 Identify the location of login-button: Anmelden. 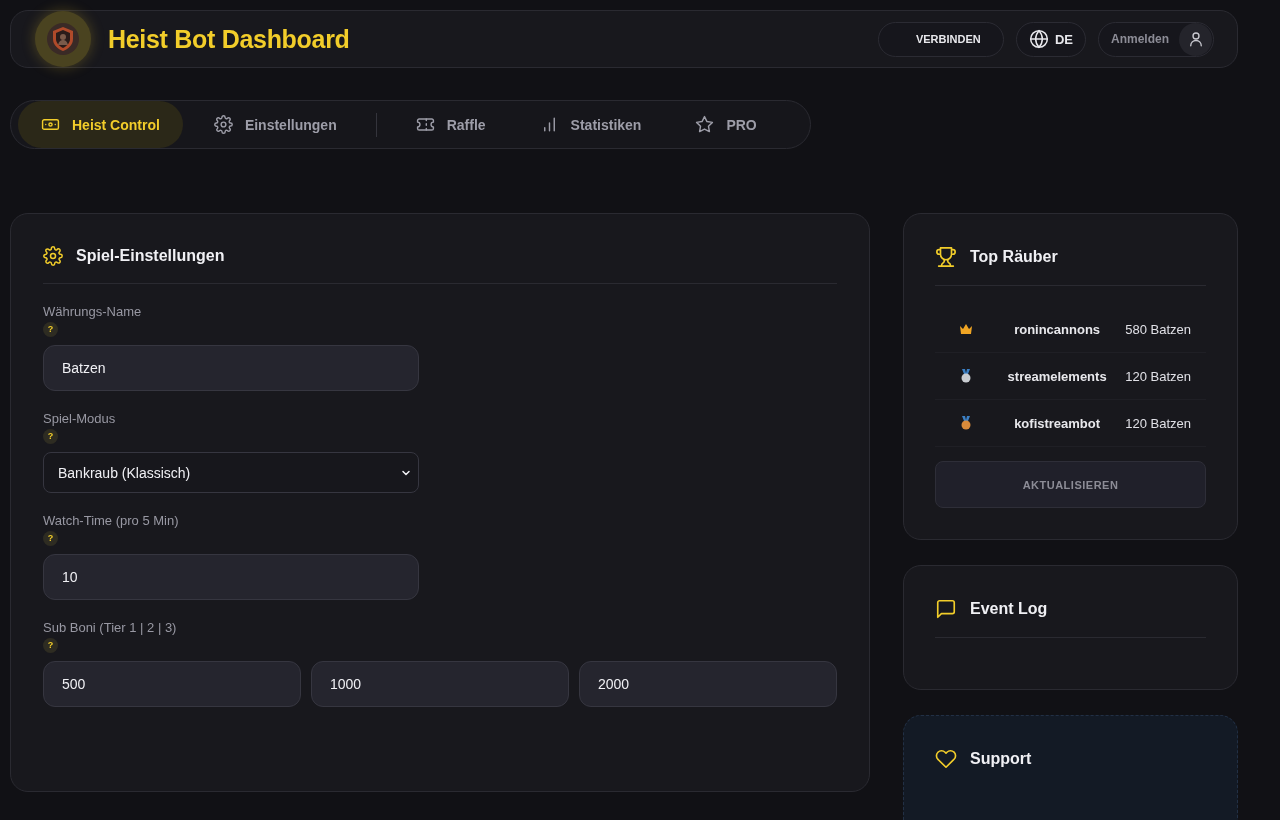
(1156, 39).